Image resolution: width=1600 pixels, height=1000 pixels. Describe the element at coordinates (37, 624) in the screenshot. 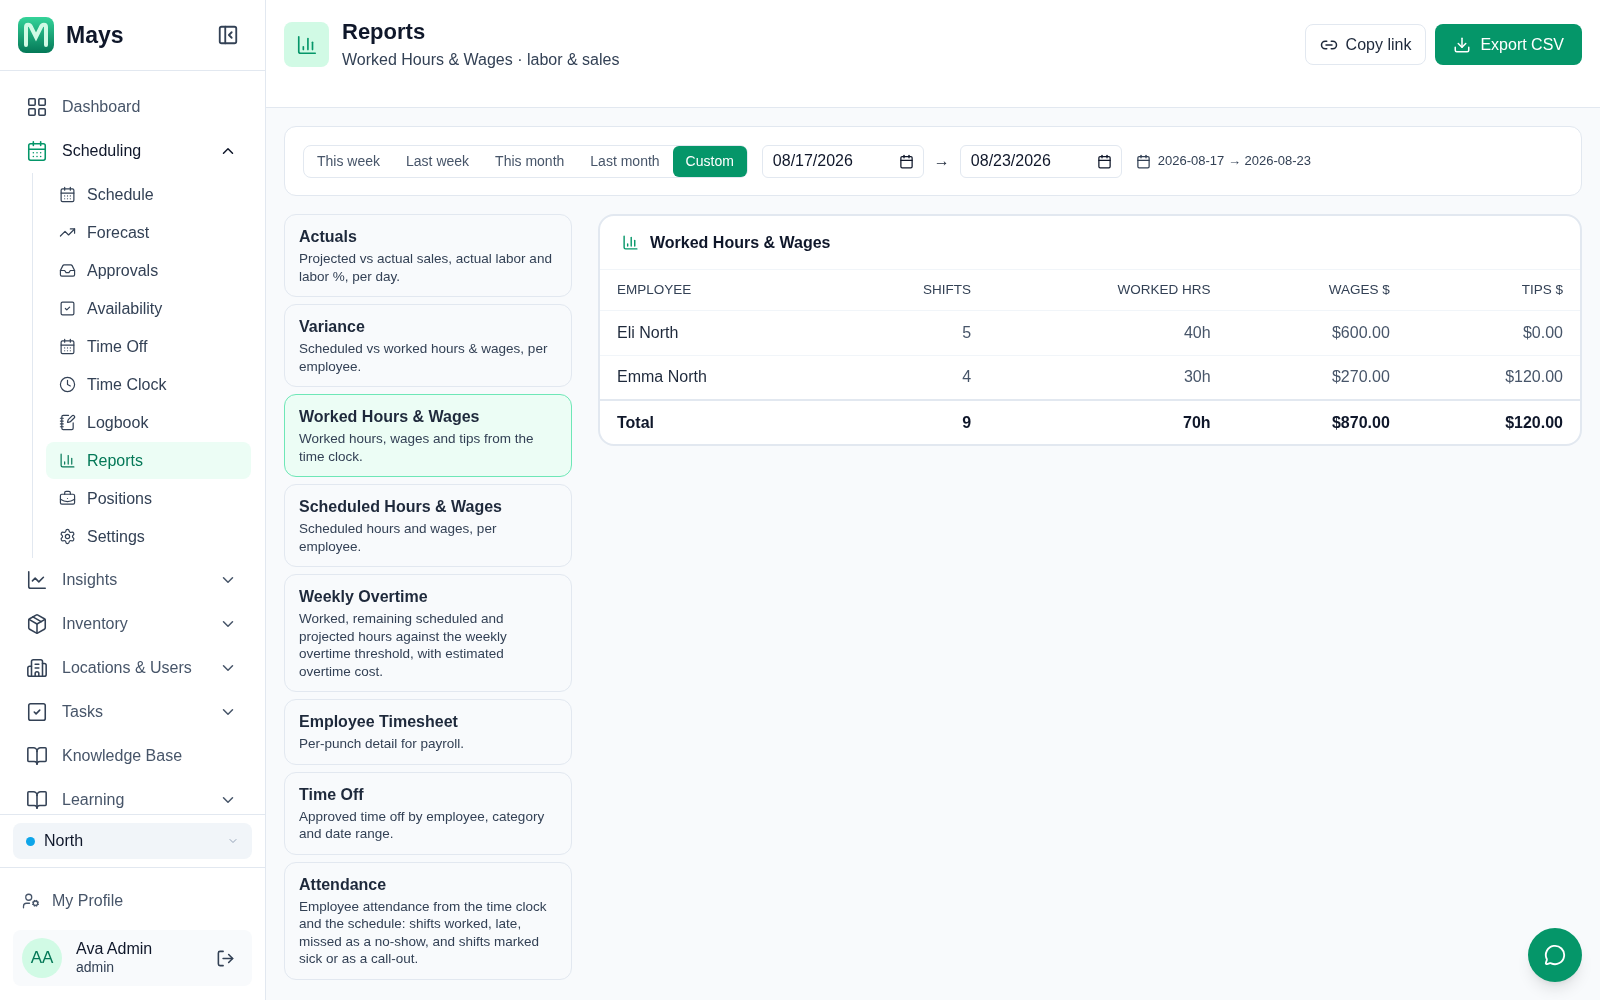

I see `box-icon` at that location.